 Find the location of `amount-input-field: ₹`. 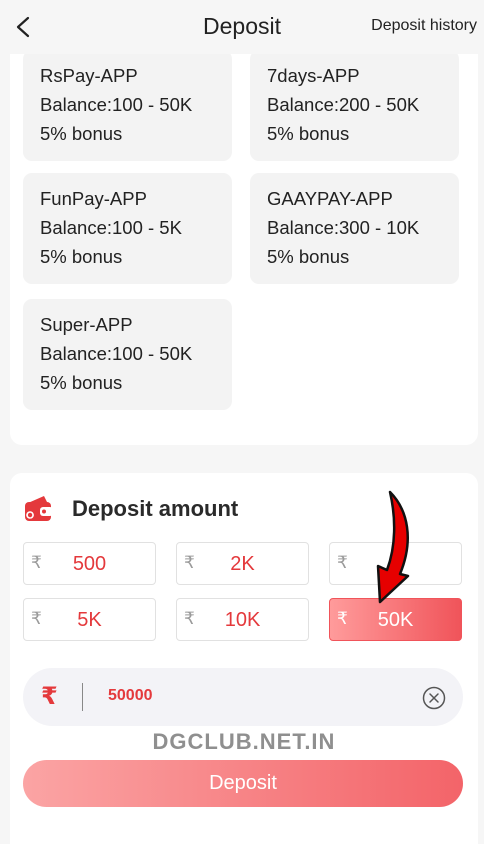

amount-input-field: ₹ is located at coordinates (243, 697).